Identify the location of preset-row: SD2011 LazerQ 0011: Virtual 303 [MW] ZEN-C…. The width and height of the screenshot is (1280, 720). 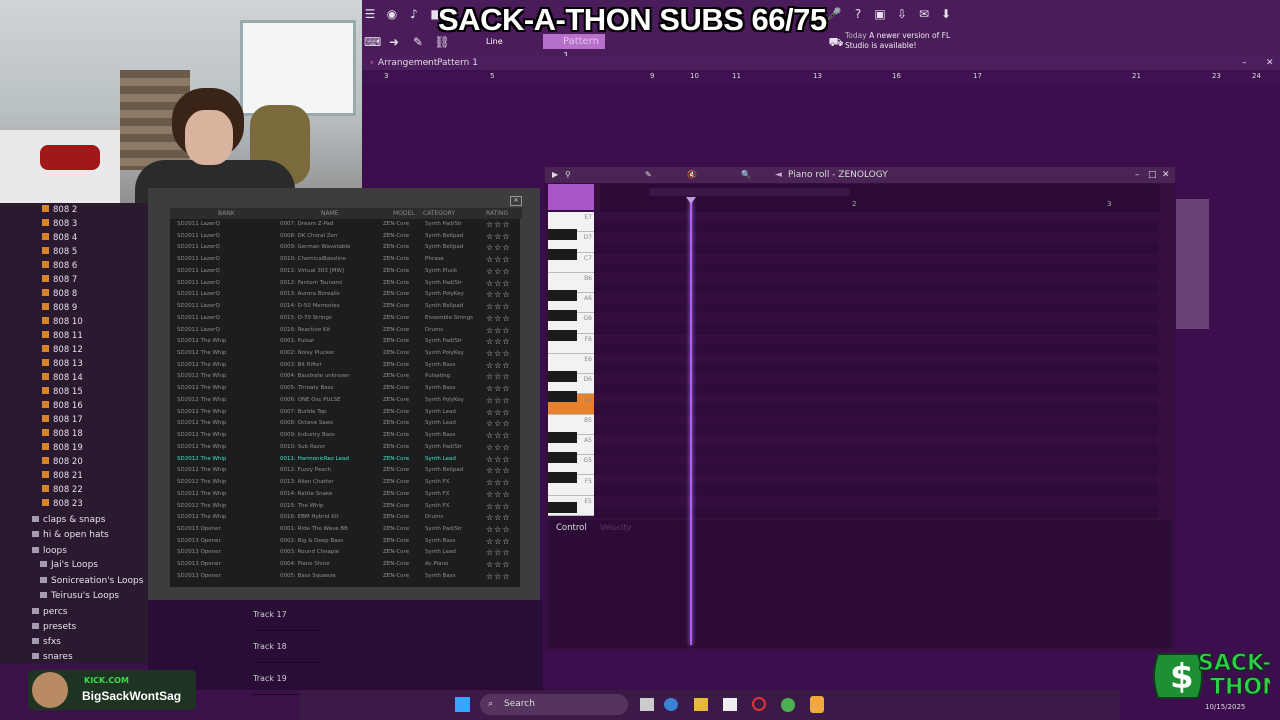
(345, 272).